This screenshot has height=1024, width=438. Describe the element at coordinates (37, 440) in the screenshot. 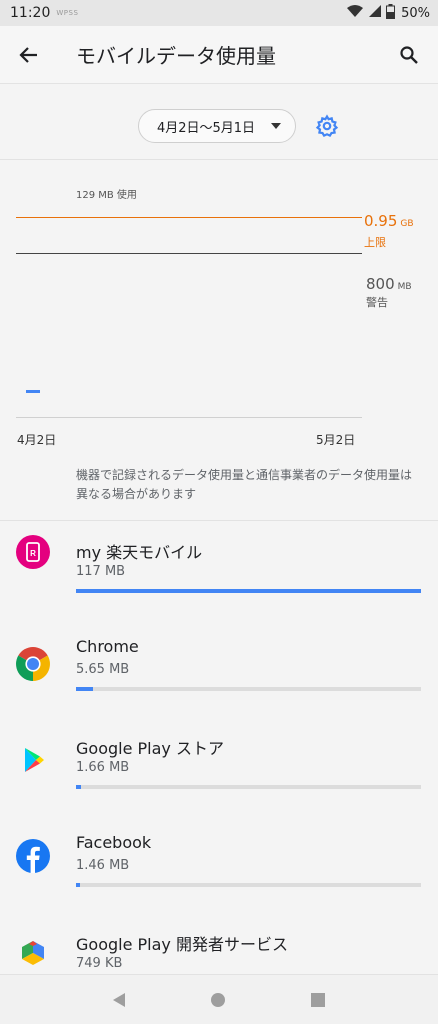

I see `x-axis-start-label: 4月2日` at that location.